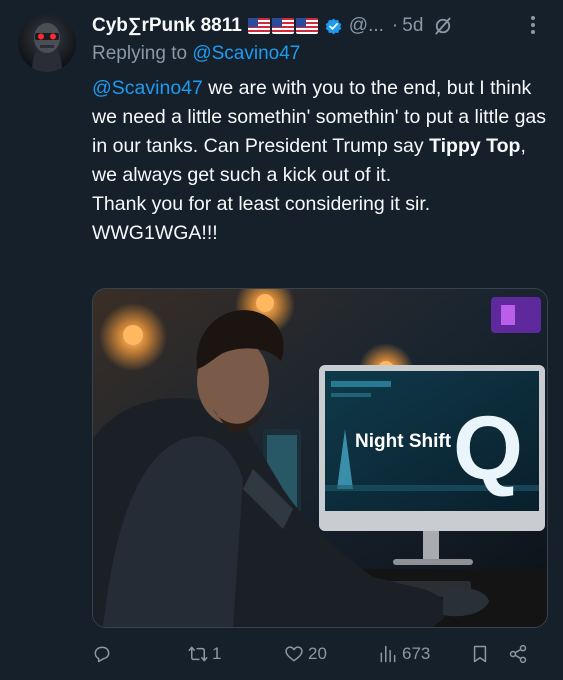 The image size is (563, 680). Describe the element at coordinates (388, 654) in the screenshot. I see `views-icon` at that location.